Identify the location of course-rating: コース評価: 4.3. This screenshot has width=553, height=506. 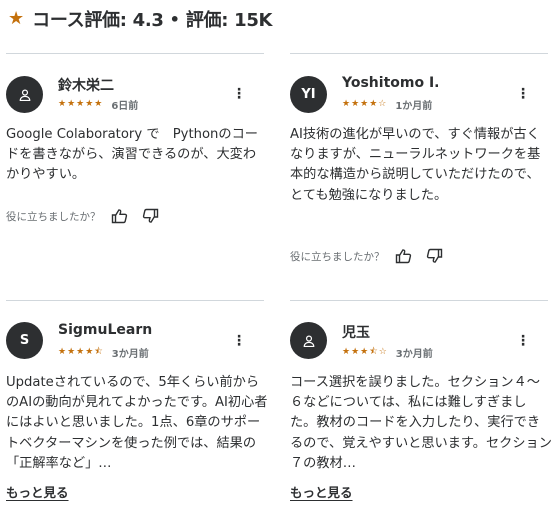
(98, 20).